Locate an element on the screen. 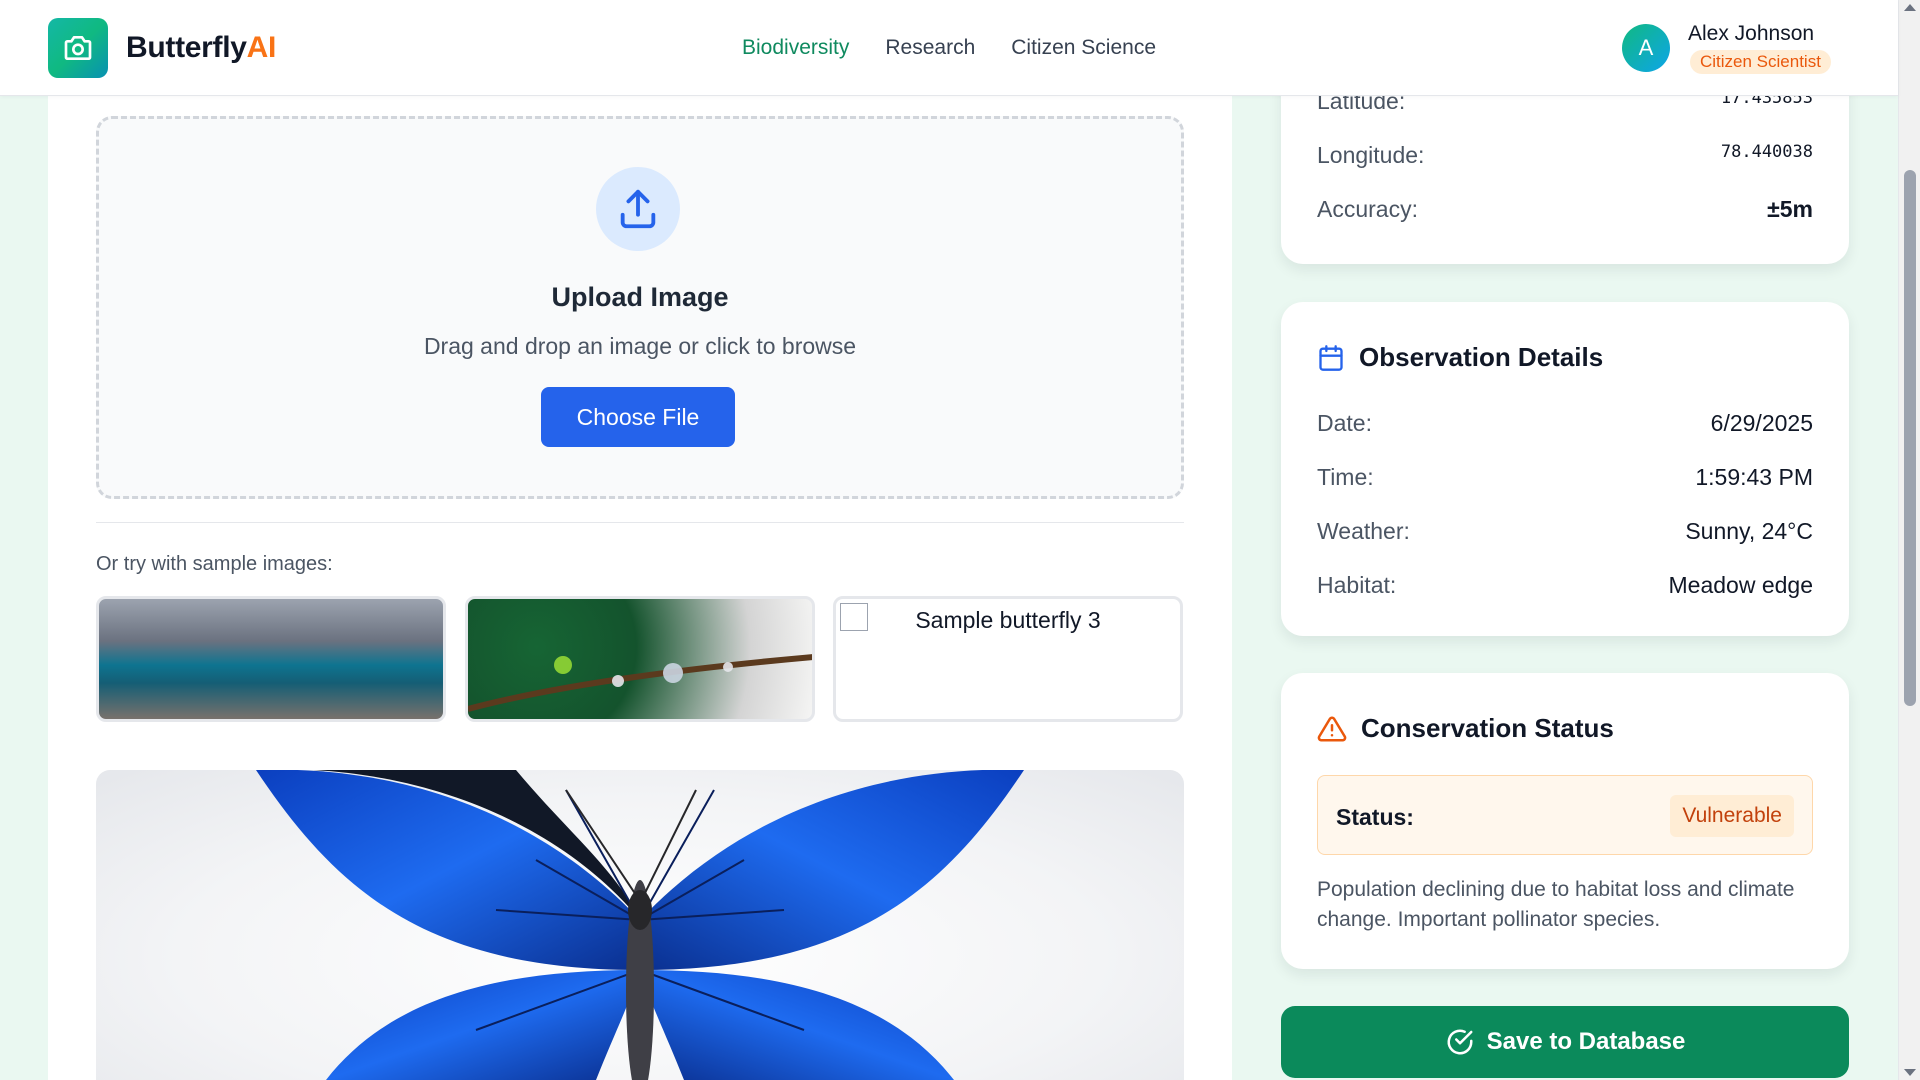 The image size is (1920, 1080). check-circle-icon is located at coordinates (1460, 1042).